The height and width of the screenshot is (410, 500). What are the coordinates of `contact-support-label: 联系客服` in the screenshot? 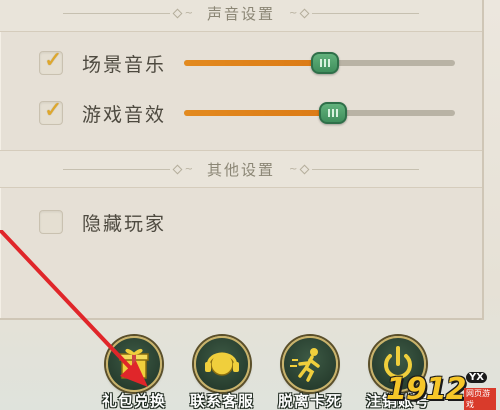 It's located at (221, 401).